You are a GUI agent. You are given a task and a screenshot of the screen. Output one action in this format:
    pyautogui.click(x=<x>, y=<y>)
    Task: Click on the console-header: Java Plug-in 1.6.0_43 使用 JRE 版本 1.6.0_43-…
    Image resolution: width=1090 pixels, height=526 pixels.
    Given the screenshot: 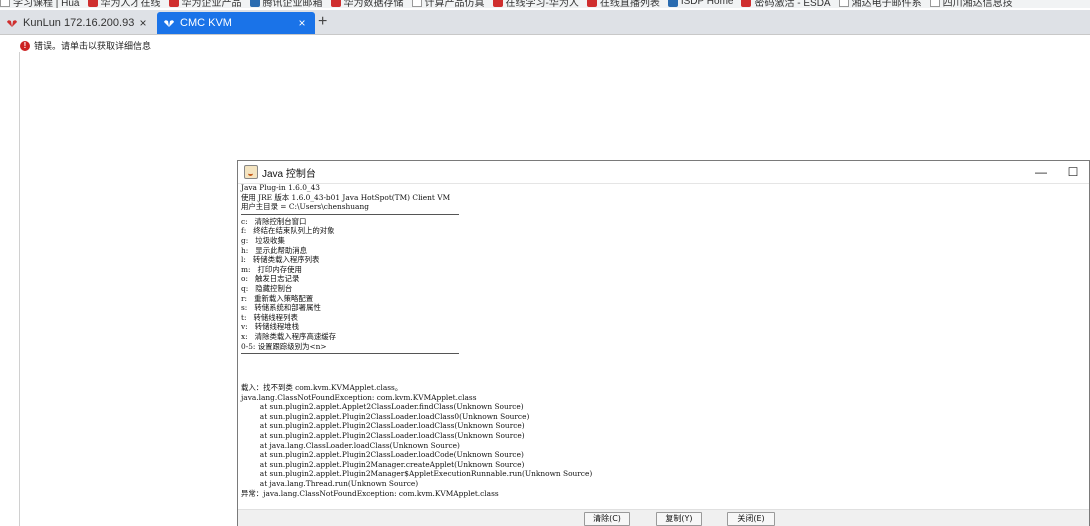 What is the action you would take?
    pyautogui.click(x=665, y=197)
    